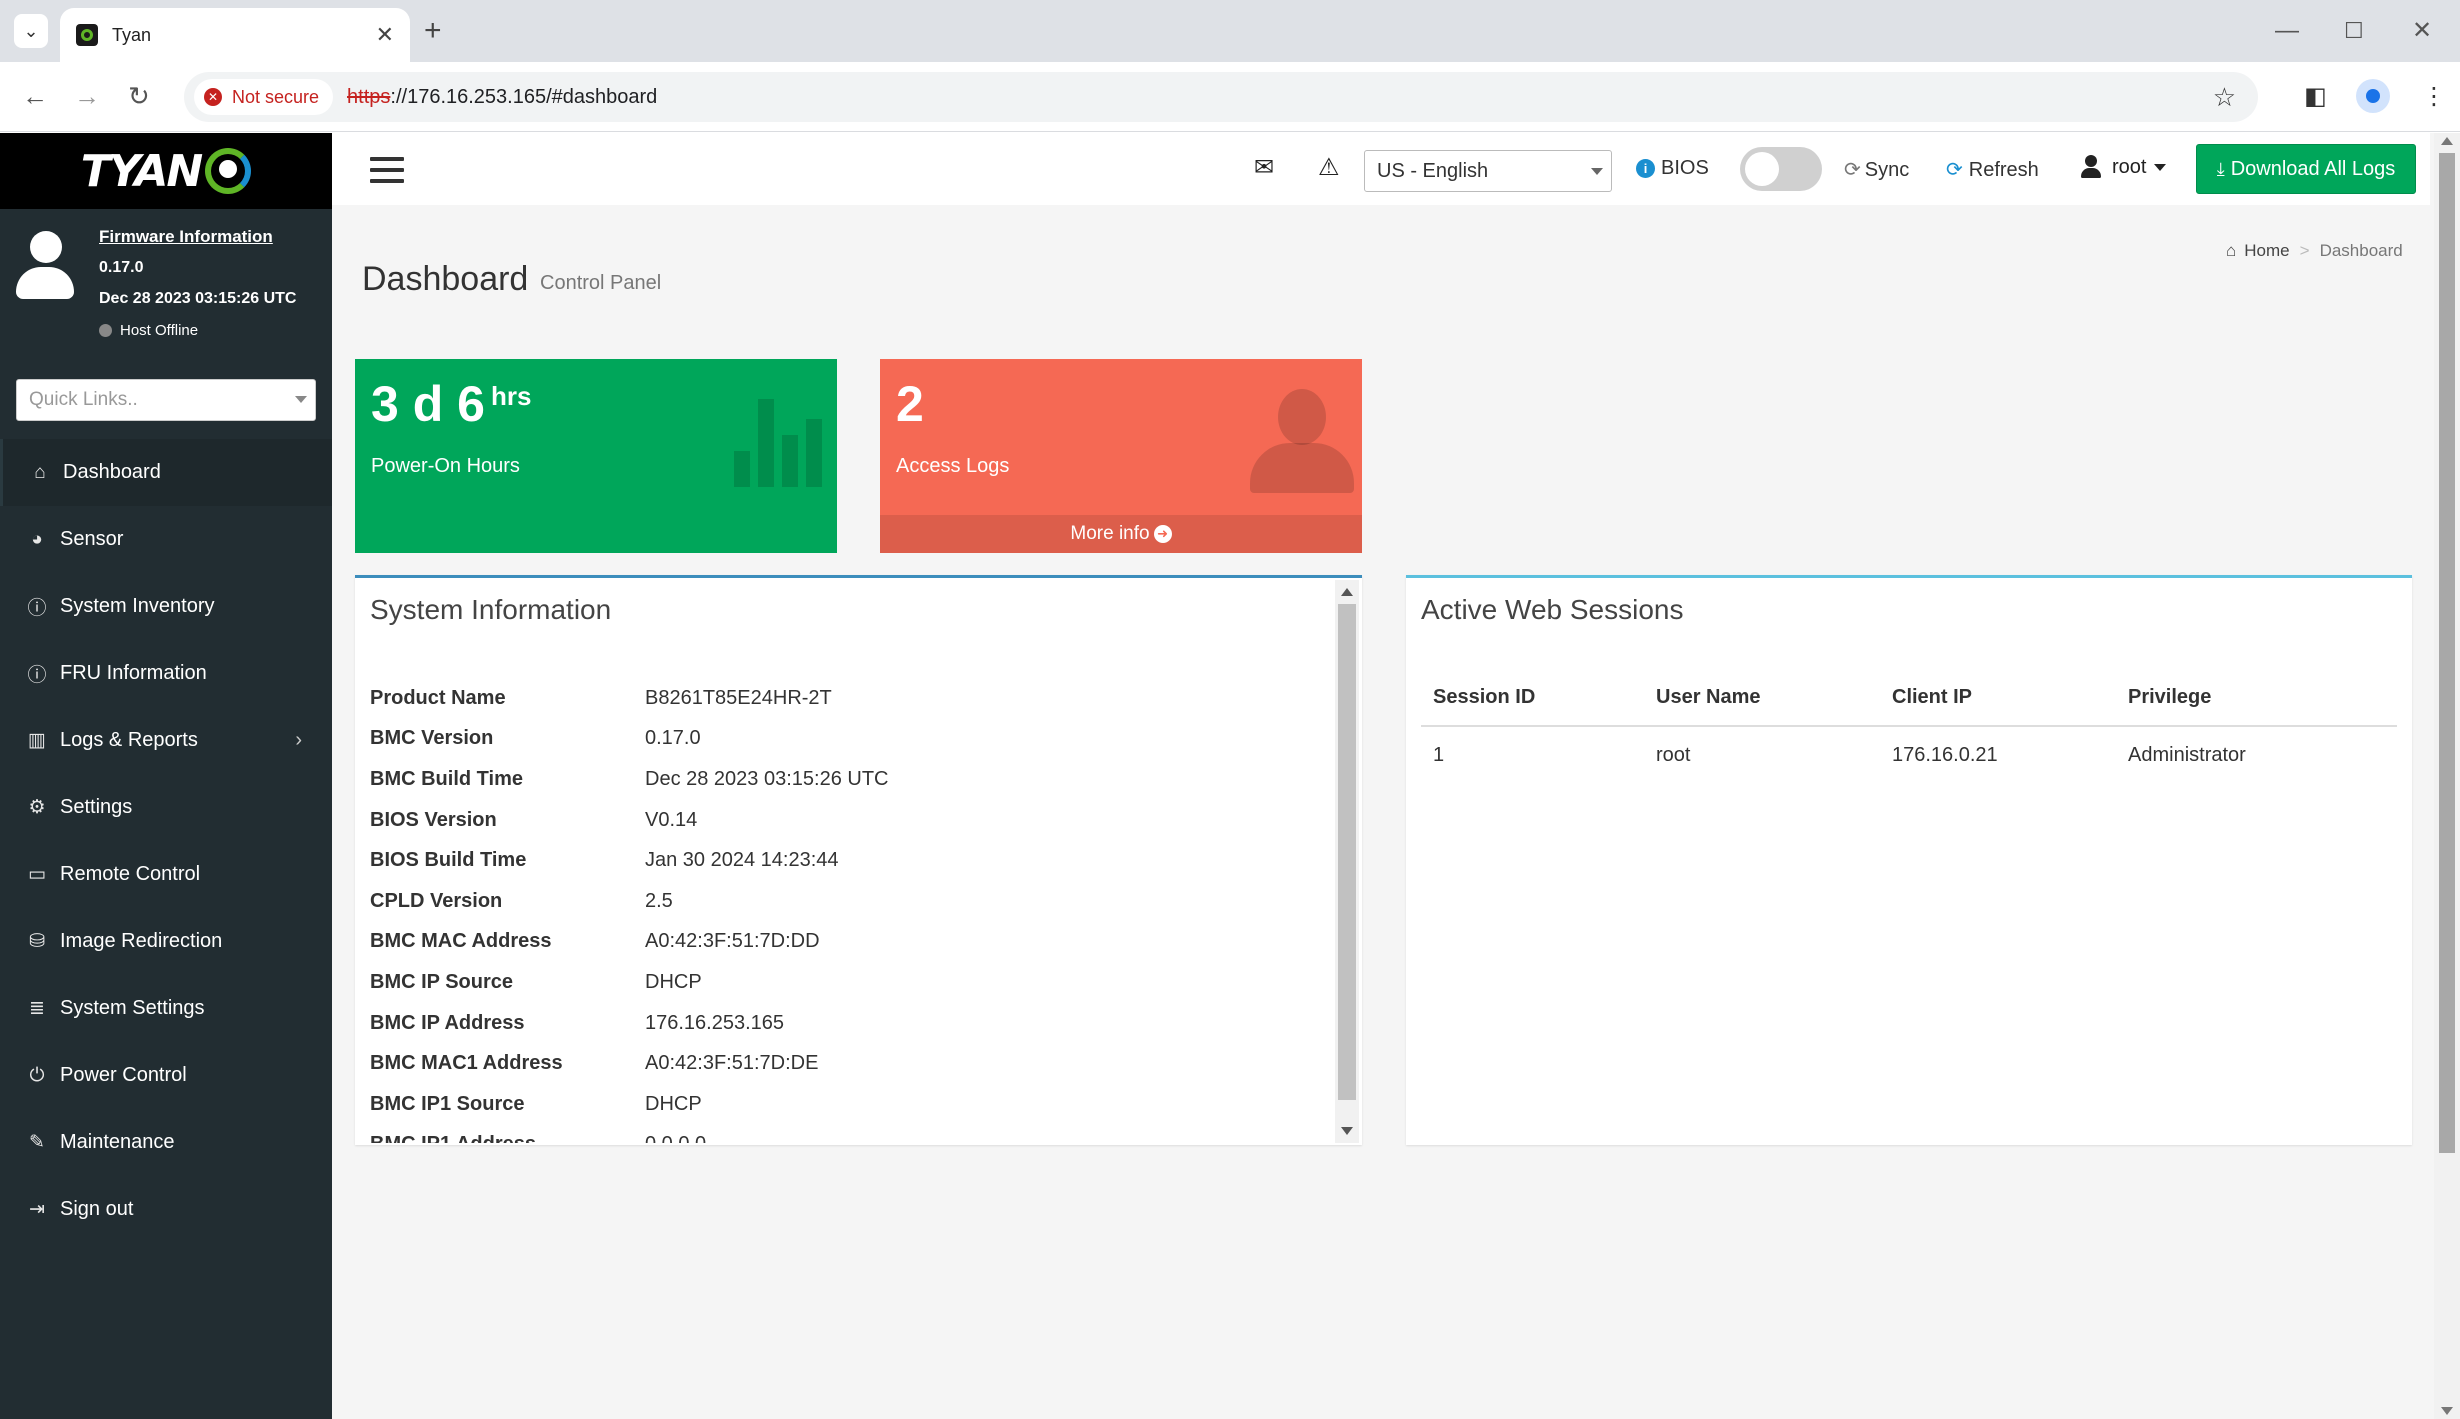  I want to click on user-icon, so click(2091, 167).